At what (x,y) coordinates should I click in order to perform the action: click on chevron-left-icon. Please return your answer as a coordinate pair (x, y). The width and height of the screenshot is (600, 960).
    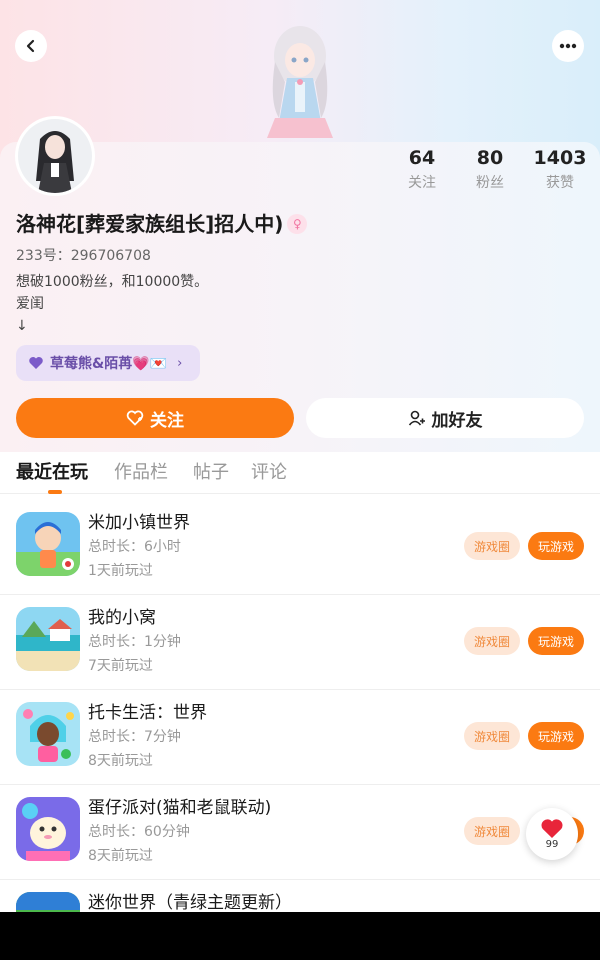
    Looking at the image, I should click on (30, 46).